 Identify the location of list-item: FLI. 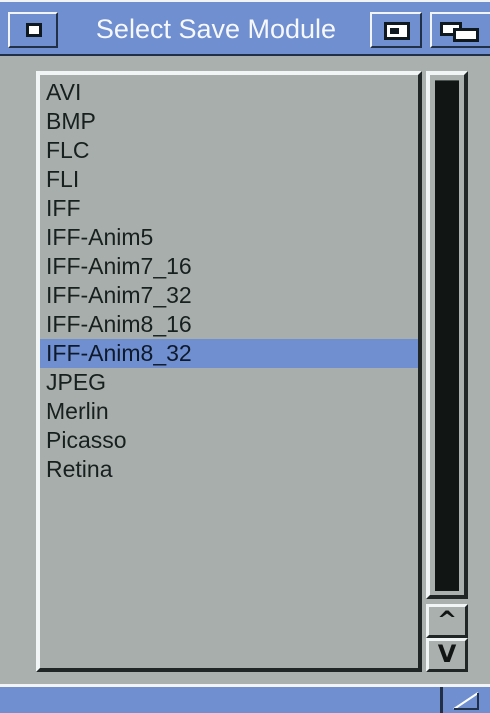
(229, 179).